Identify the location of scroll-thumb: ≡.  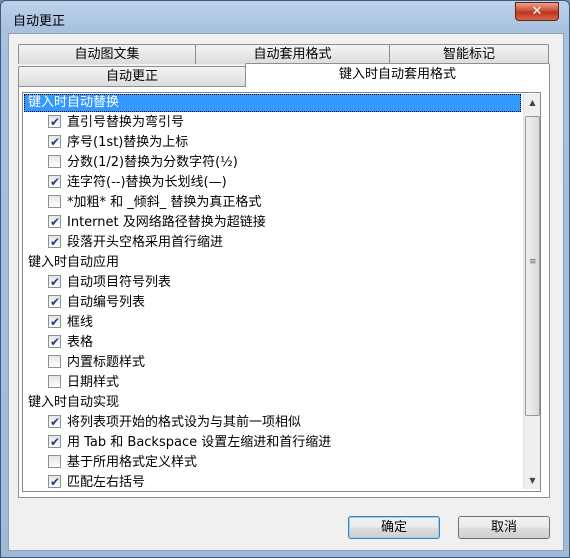
(532, 266).